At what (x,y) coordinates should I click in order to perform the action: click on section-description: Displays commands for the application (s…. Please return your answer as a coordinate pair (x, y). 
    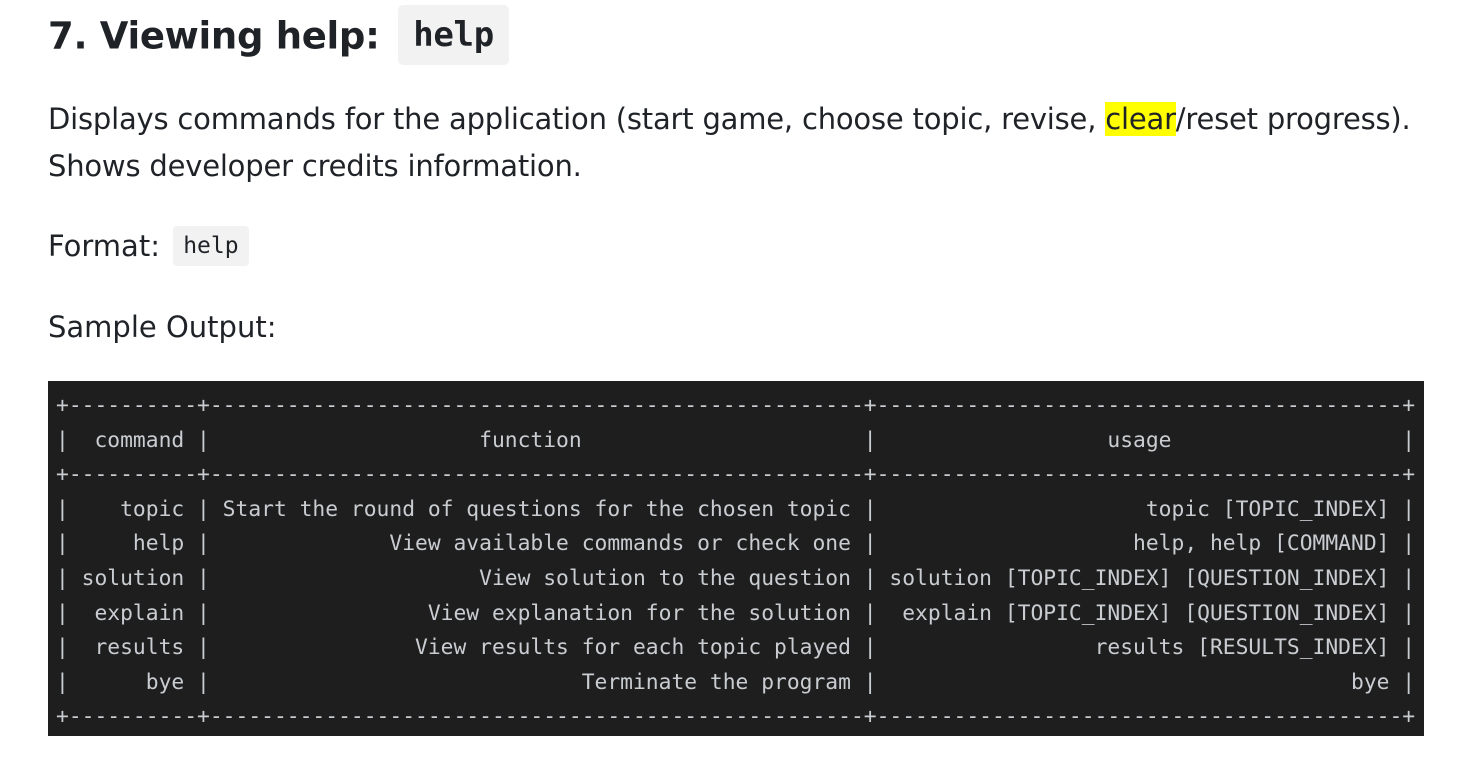
    Looking at the image, I should click on (748, 143).